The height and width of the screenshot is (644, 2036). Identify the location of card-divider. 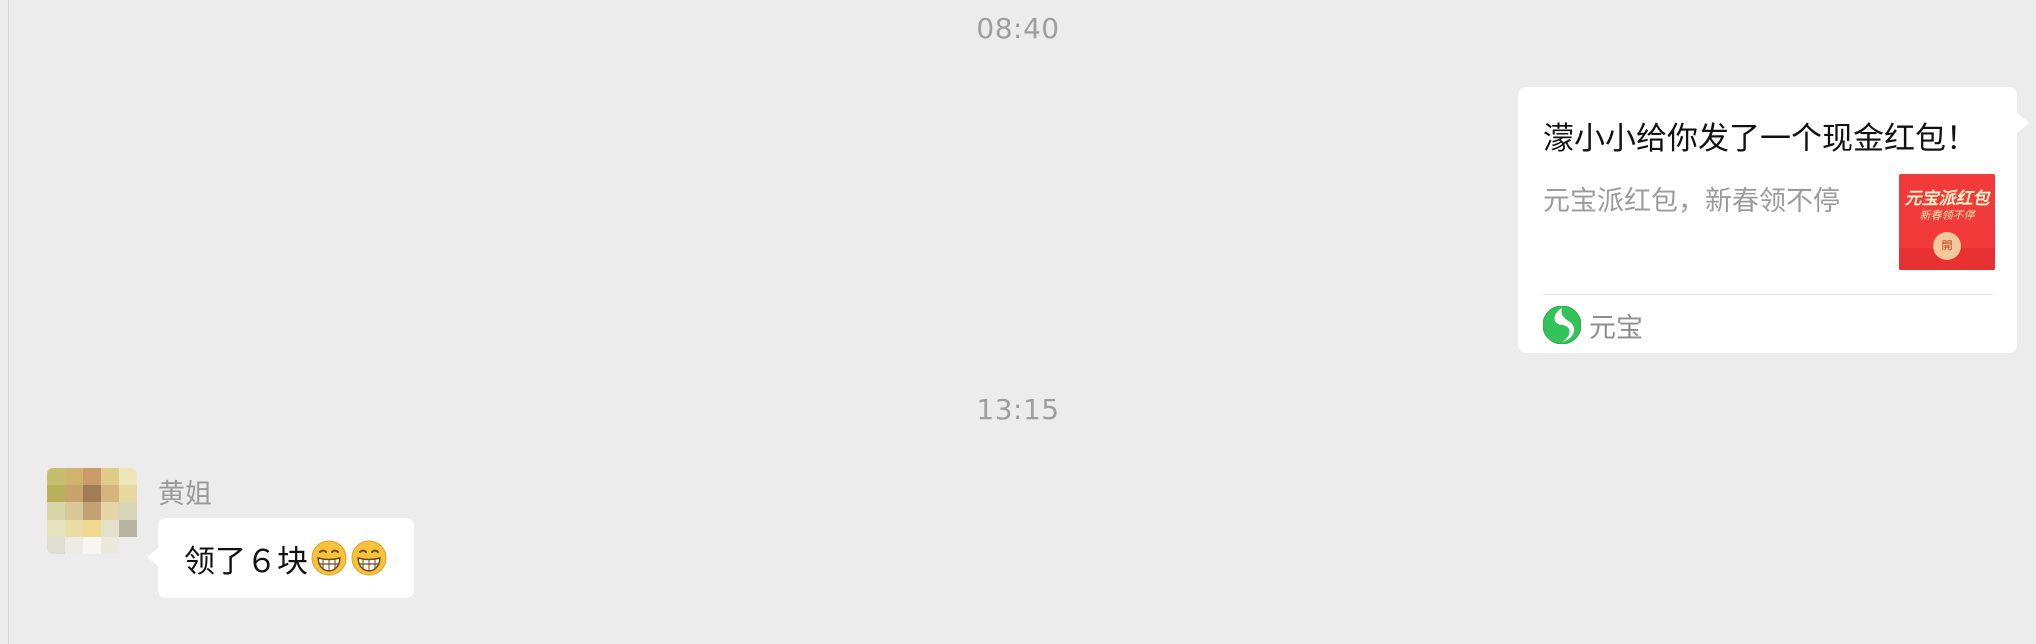
(1768, 294).